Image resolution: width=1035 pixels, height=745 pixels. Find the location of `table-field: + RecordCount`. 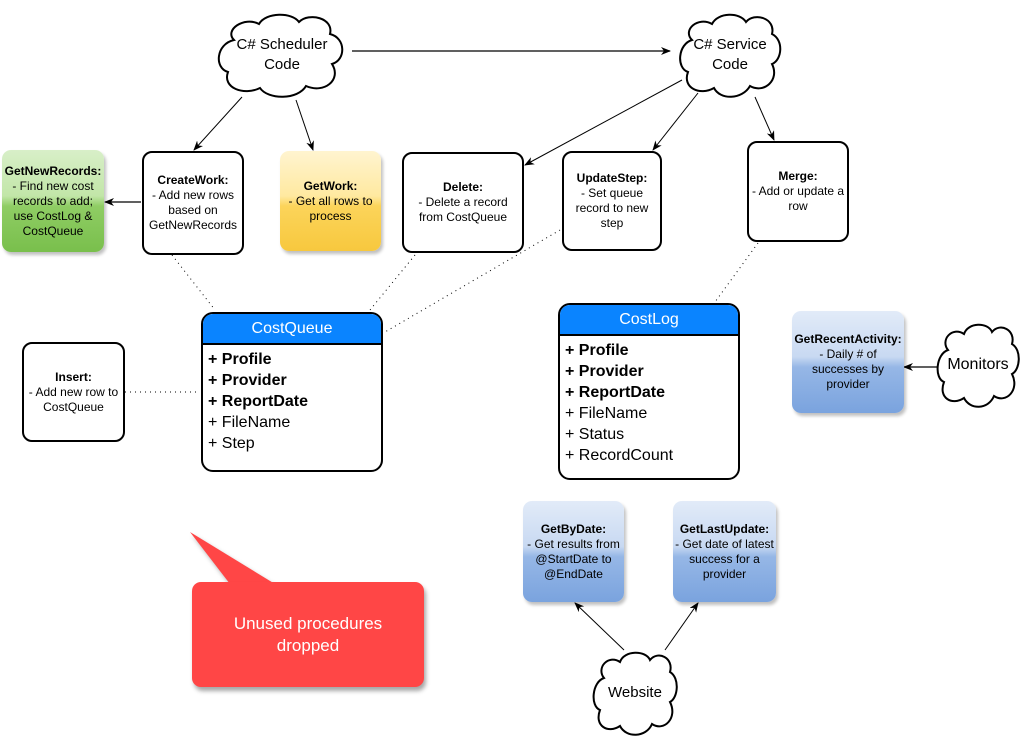

table-field: + RecordCount is located at coordinates (619, 455).